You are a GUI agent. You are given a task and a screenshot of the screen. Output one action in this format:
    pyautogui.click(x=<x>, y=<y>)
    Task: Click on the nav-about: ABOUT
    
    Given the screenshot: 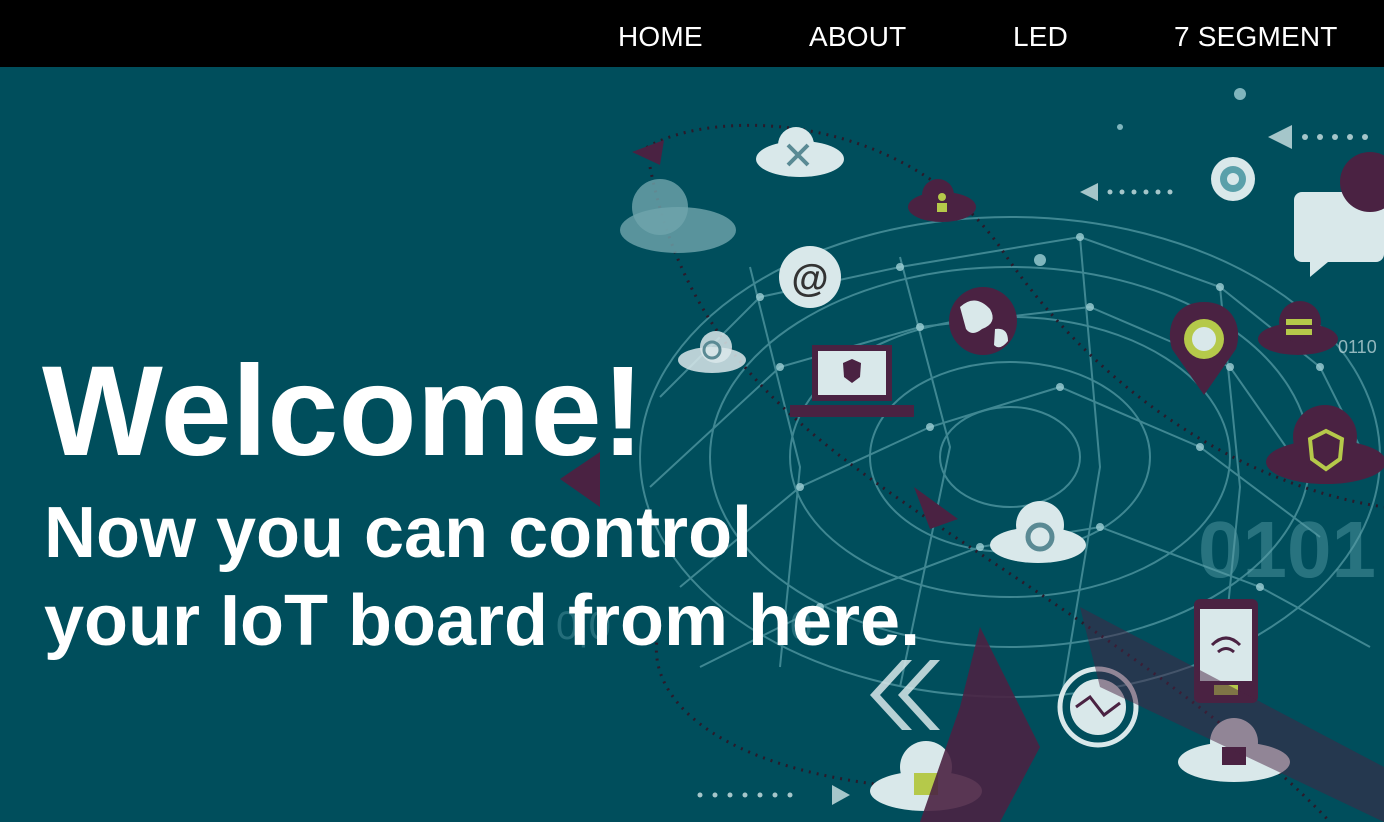 What is the action you would take?
    pyautogui.click(x=857, y=37)
    